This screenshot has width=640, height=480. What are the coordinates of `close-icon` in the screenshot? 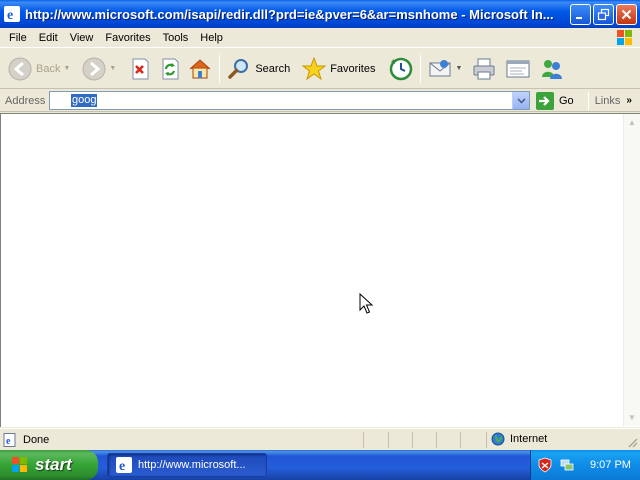 It's located at (626, 14).